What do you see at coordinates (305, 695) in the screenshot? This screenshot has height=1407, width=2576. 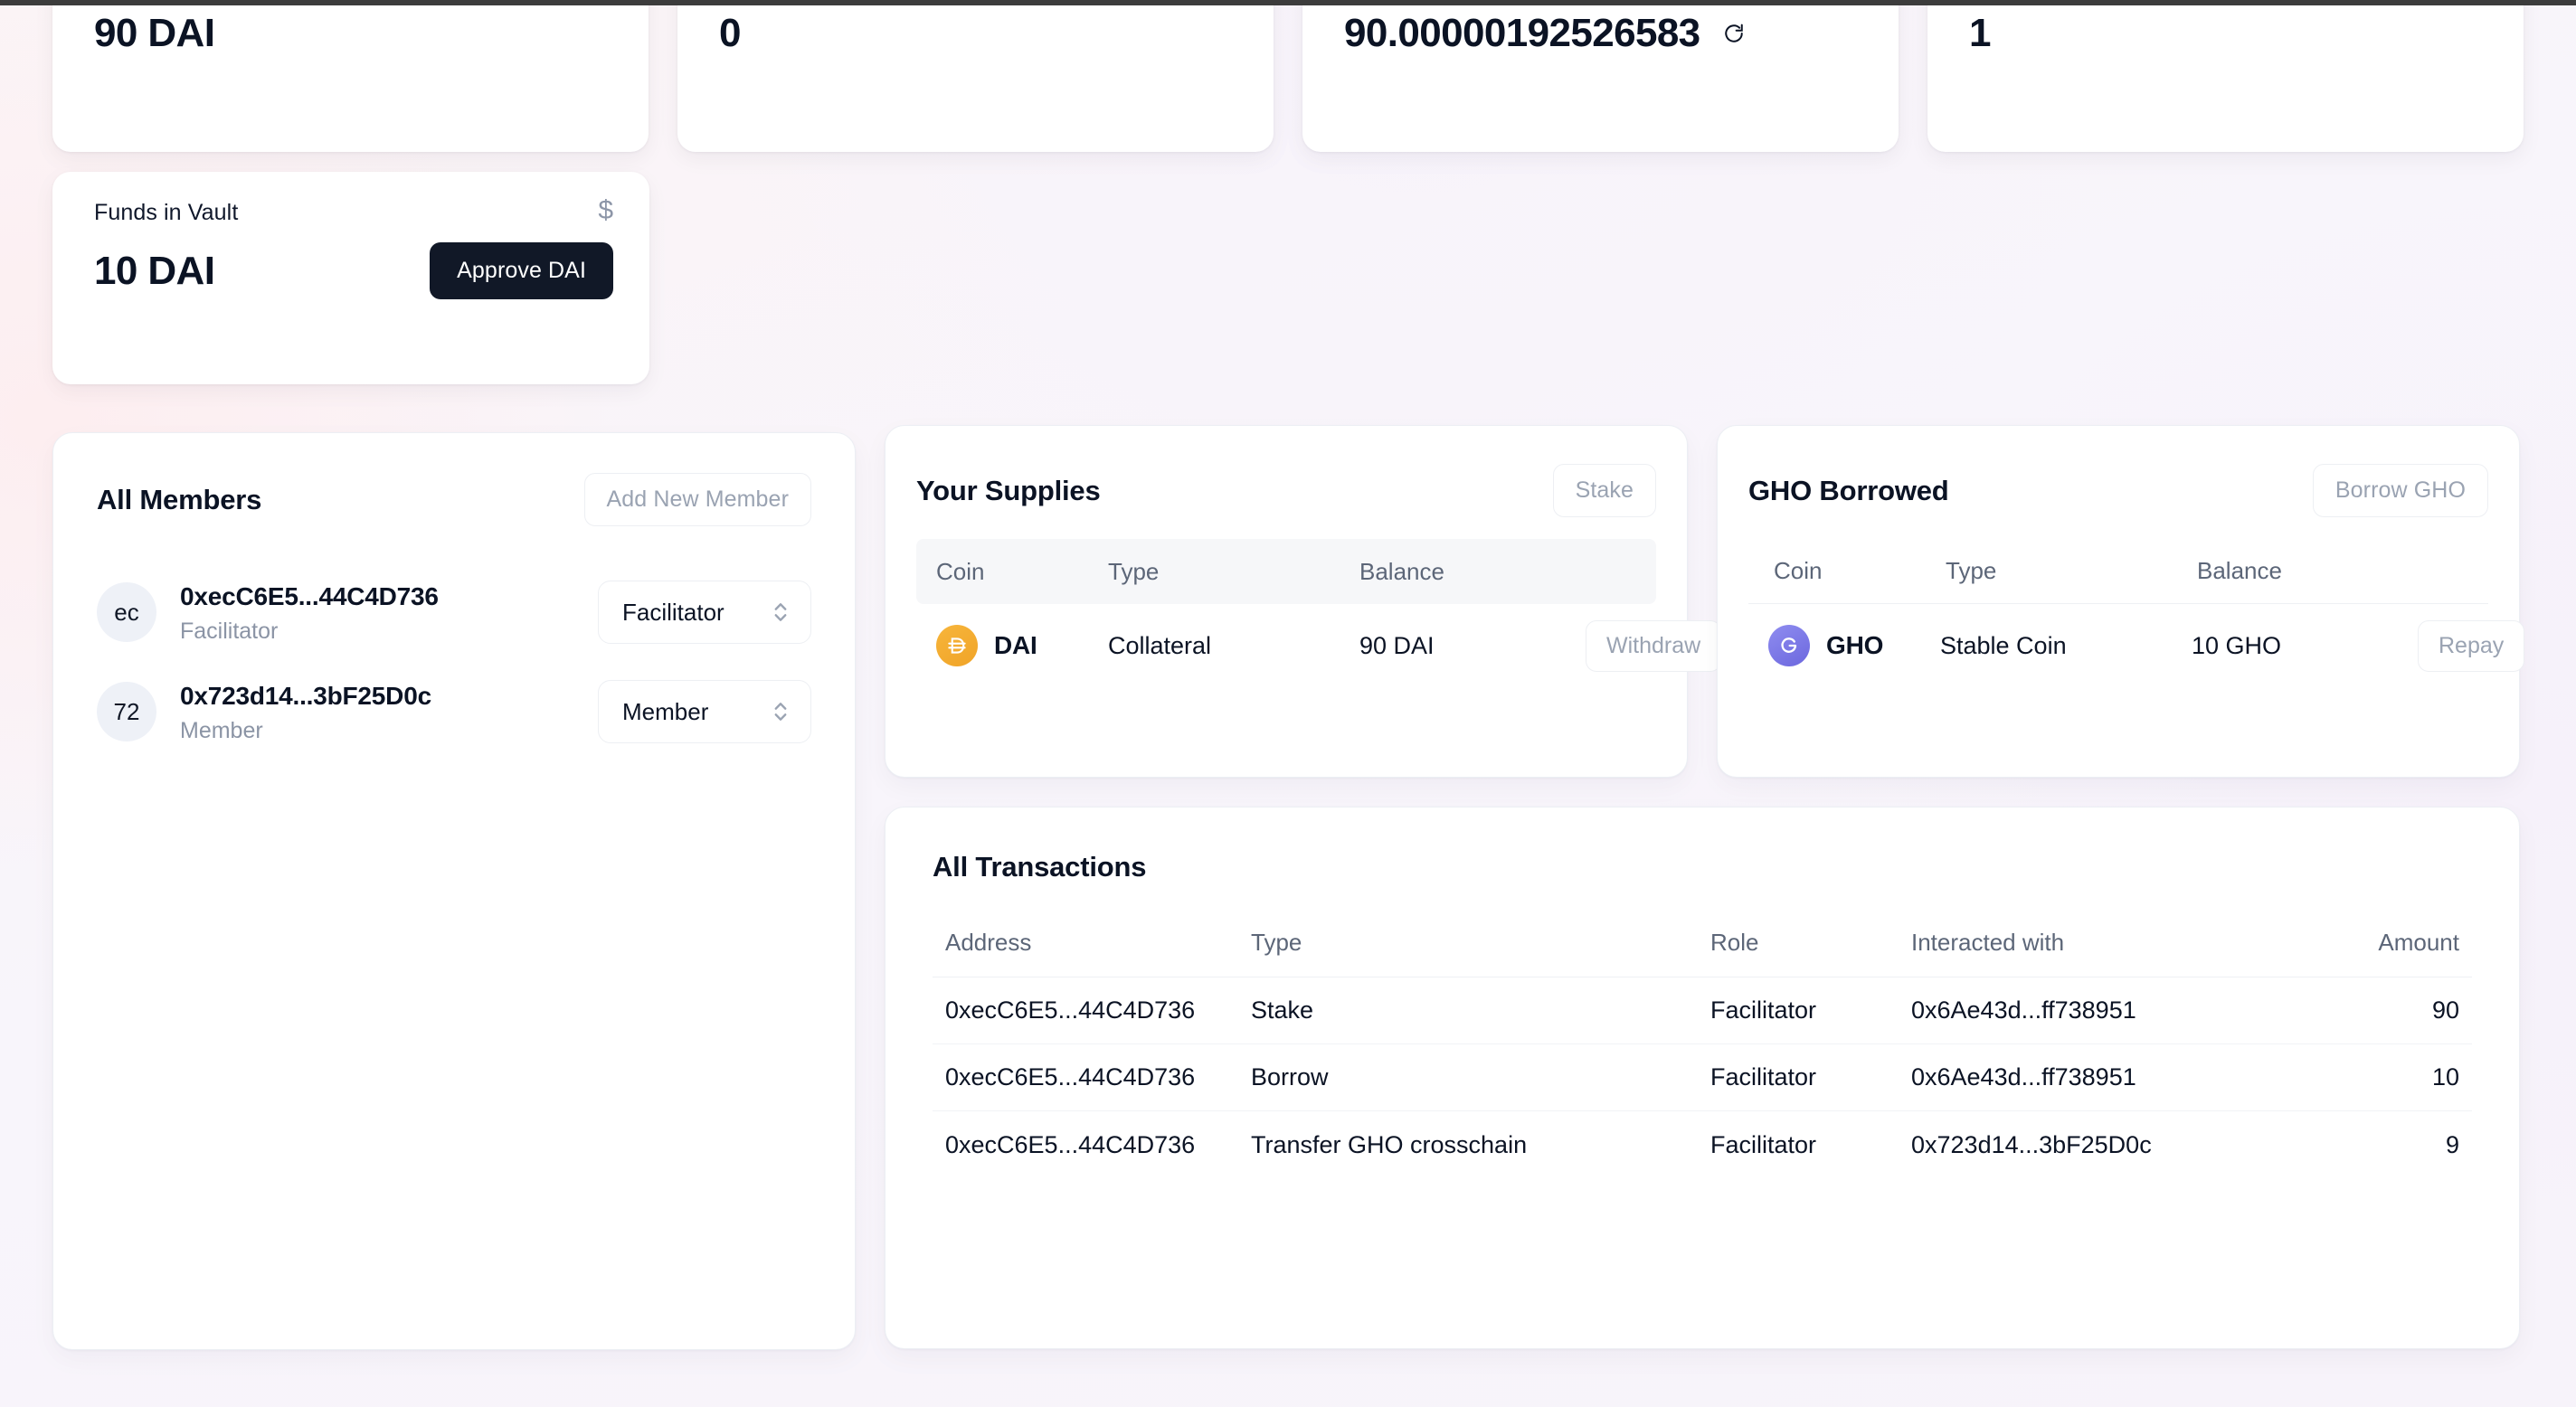 I see `member-address: 0x723d14...3bF25D0c` at bounding box center [305, 695].